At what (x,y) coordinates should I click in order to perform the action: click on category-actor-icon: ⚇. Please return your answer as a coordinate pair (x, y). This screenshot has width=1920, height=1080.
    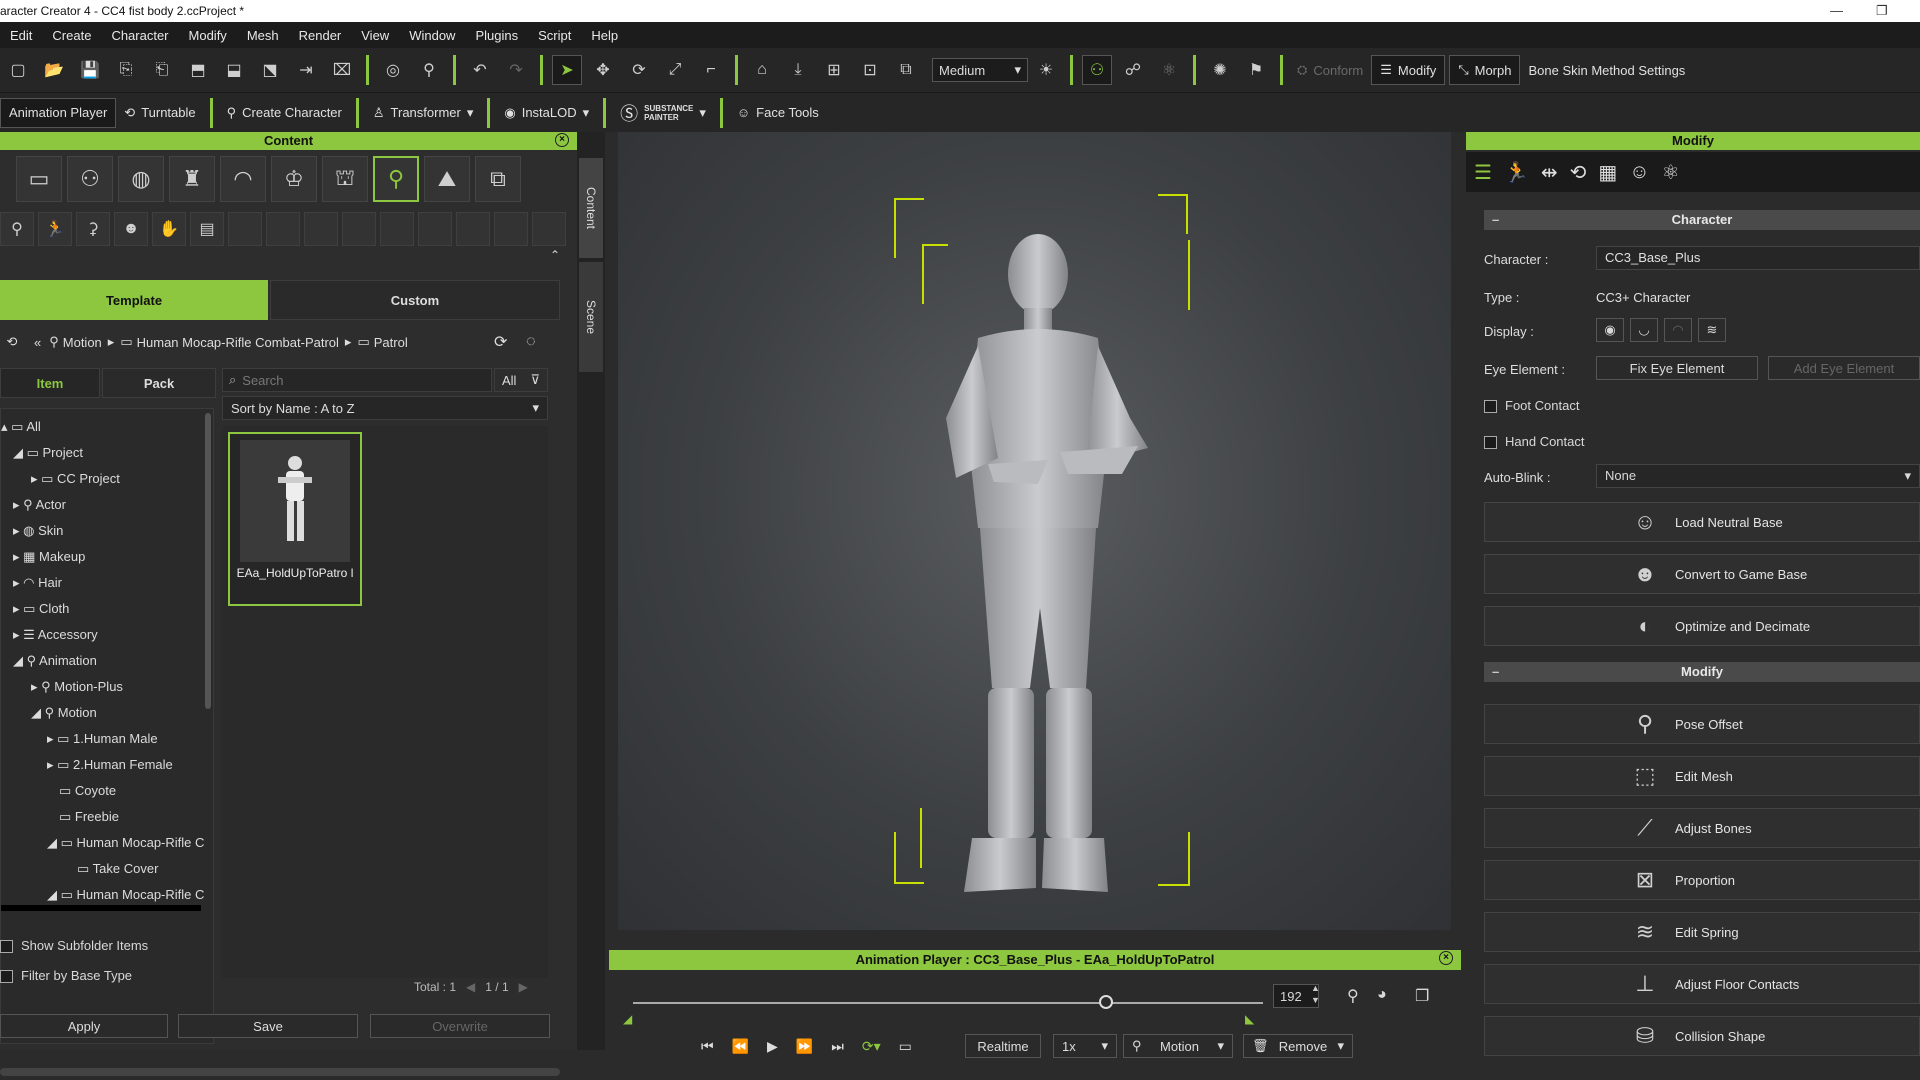
    Looking at the image, I should click on (90, 179).